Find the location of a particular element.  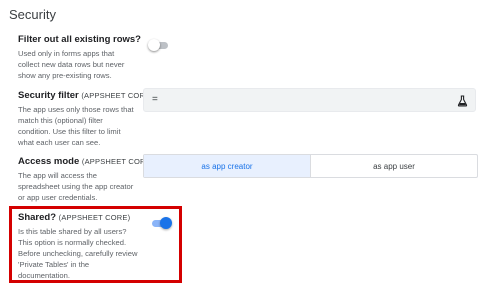

flask-icon is located at coordinates (462, 103).